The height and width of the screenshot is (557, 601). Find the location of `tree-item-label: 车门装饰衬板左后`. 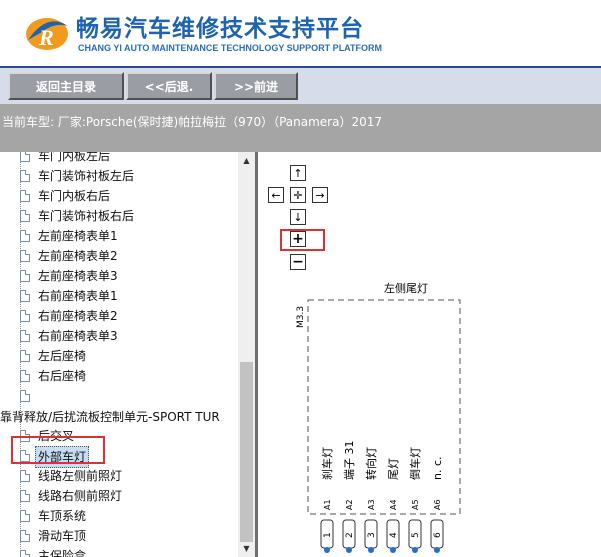

tree-item-label: 车门装饰衬板左后 is located at coordinates (86, 176).